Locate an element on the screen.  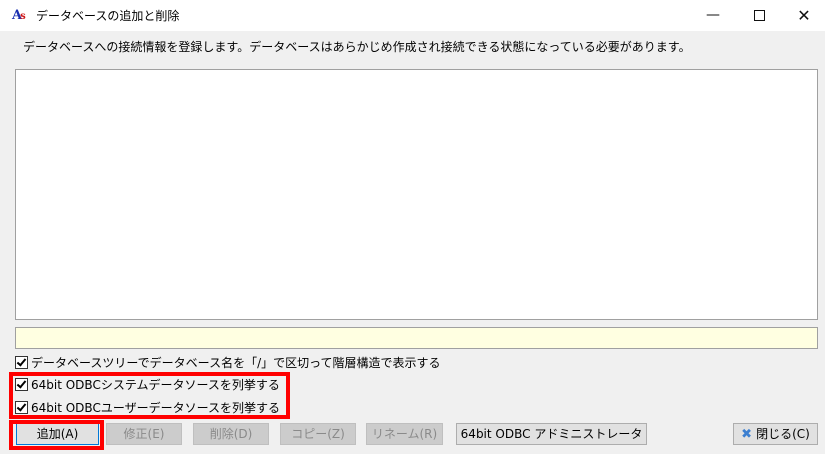
close-x-icon: ✖ is located at coordinates (747, 434).